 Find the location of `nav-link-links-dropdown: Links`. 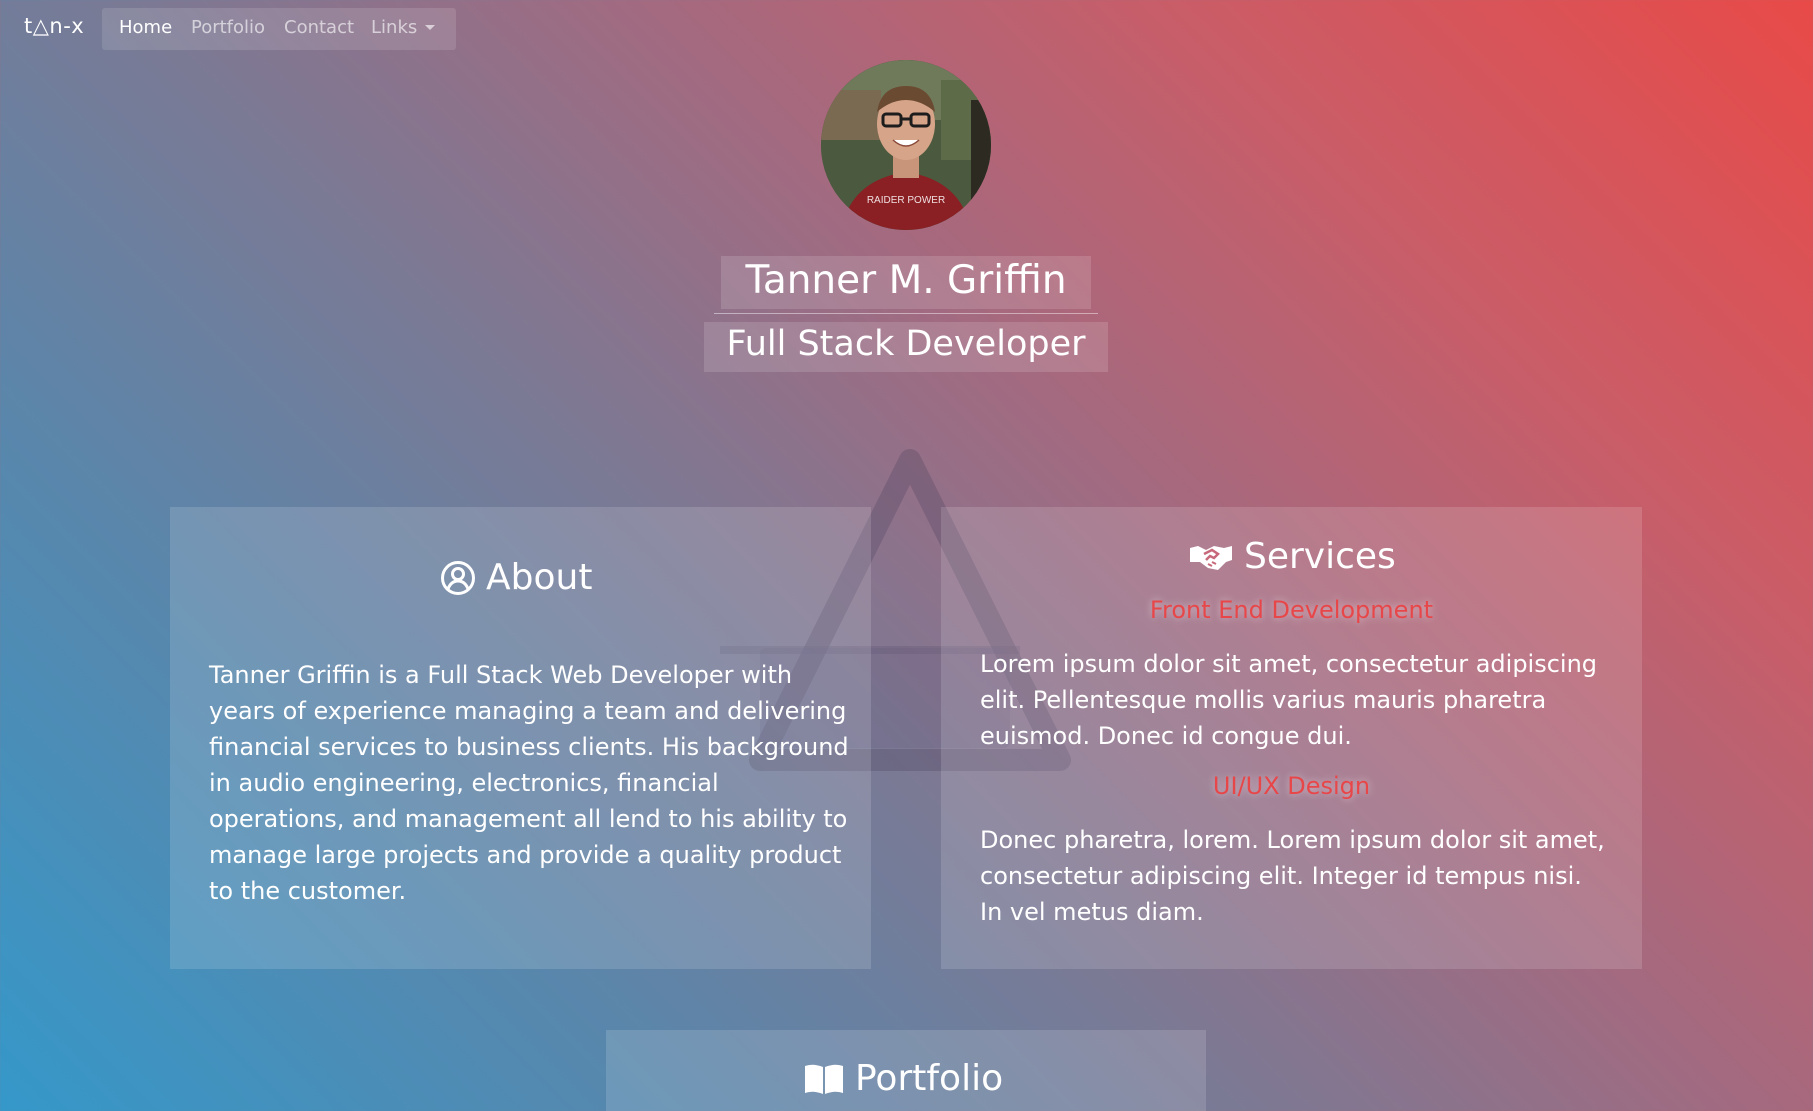

nav-link-links-dropdown: Links is located at coordinates (403, 27).